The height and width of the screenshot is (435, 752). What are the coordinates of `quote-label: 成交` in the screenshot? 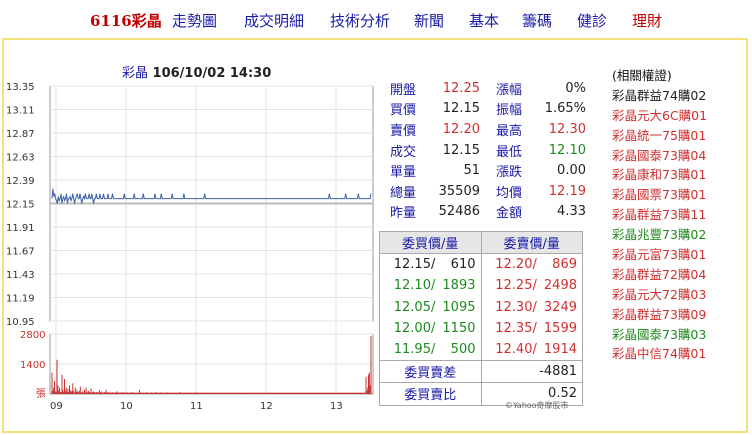 It's located at (403, 152).